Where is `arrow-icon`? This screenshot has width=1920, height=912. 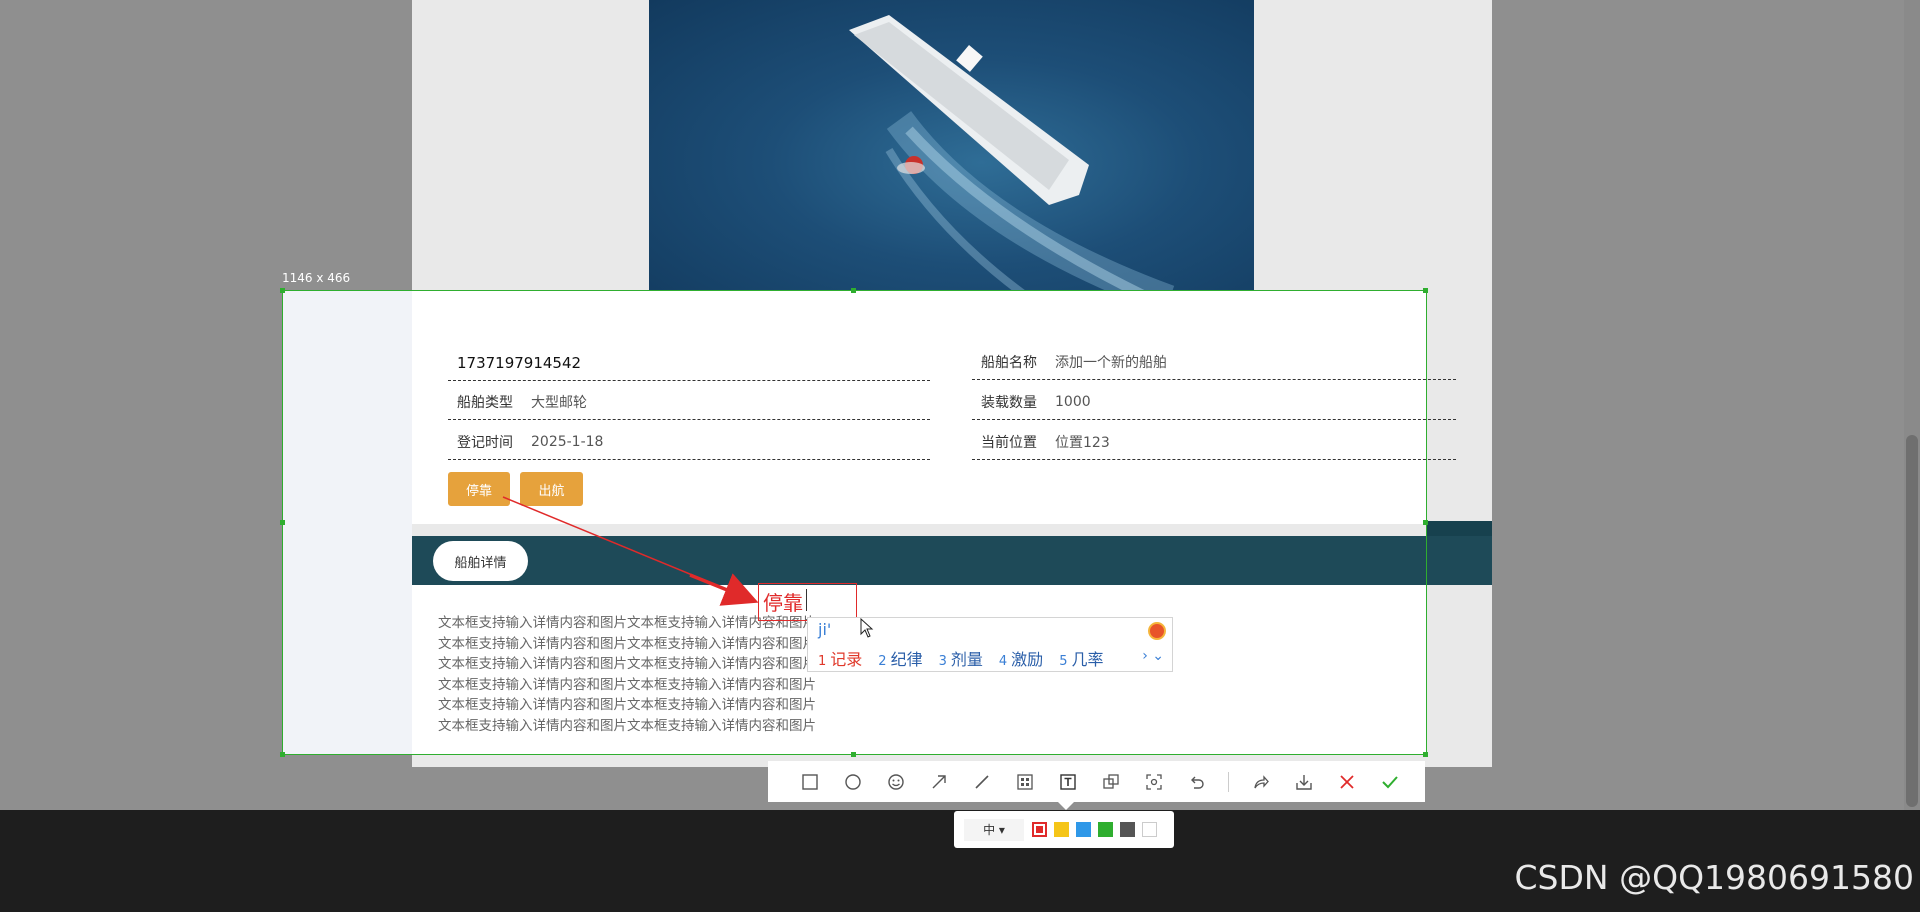
arrow-icon is located at coordinates (938, 781).